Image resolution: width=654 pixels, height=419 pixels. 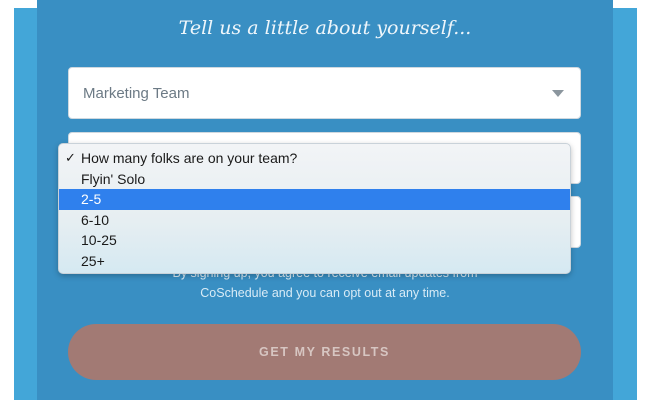 I want to click on role-select-value: Marketing Team, so click(x=136, y=93).